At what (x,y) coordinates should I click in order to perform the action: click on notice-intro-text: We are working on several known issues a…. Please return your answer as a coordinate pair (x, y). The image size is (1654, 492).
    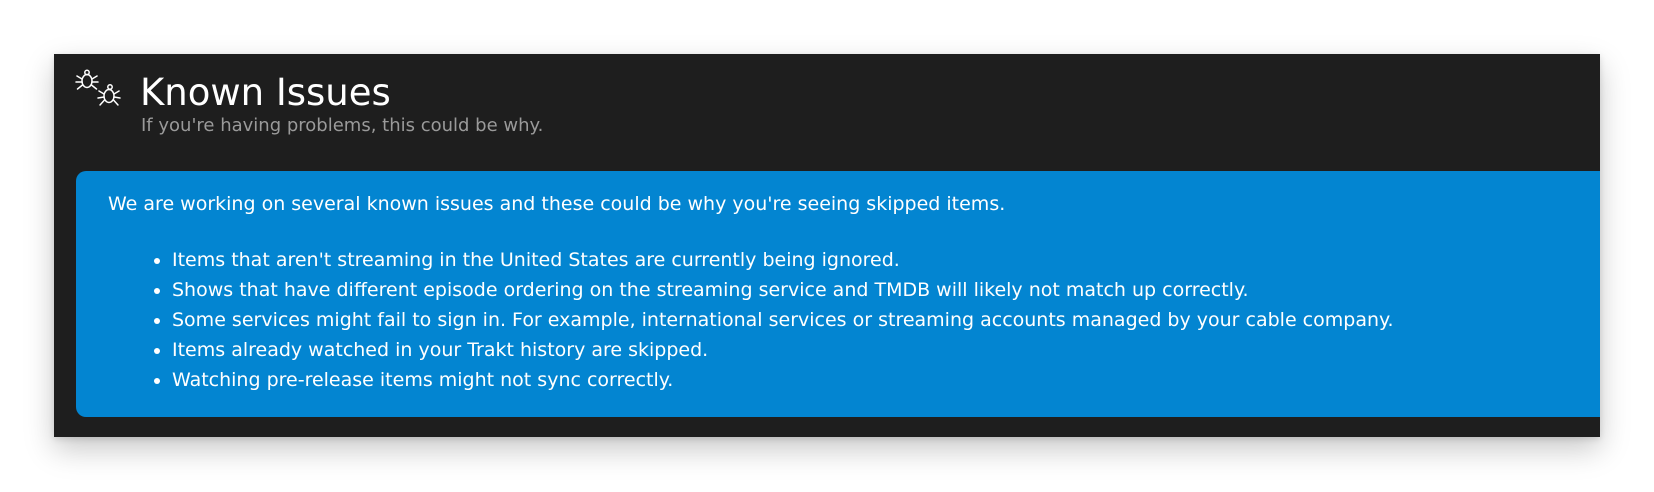
    Looking at the image, I should click on (557, 204).